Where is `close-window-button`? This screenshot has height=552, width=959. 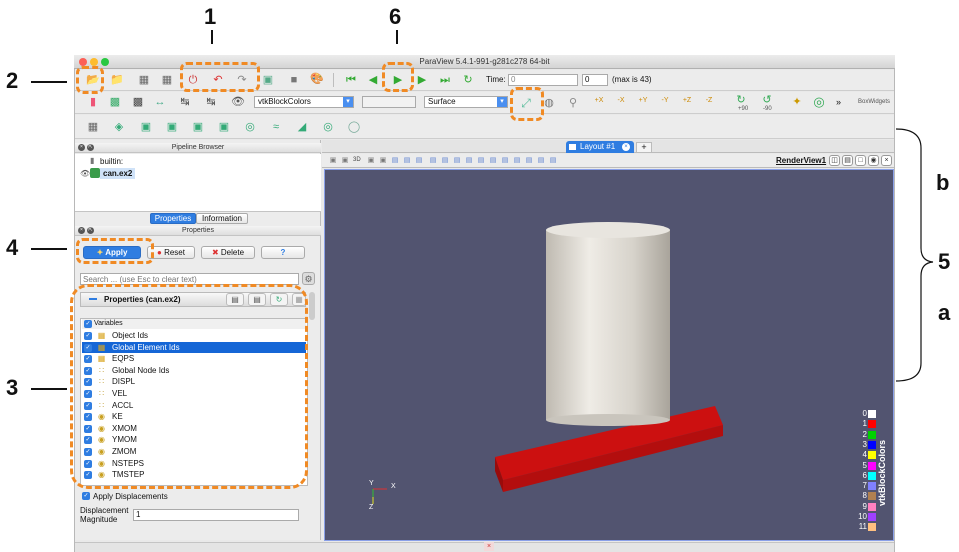
close-window-button is located at coordinates (83, 62).